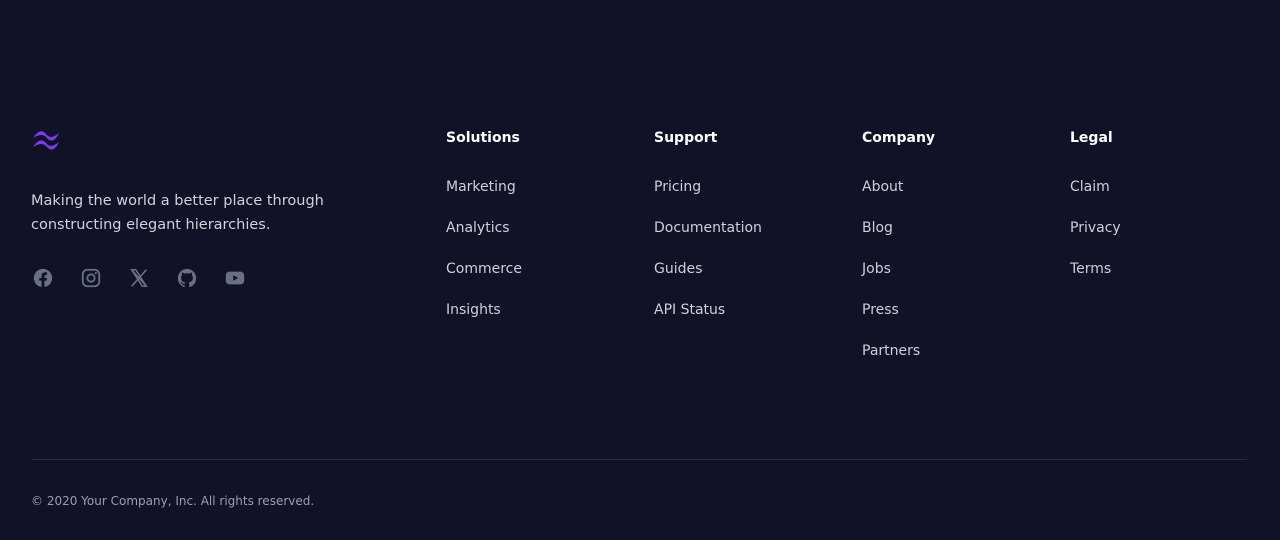  Describe the element at coordinates (899, 138) in the screenshot. I see `column-heading-company: Company` at that location.